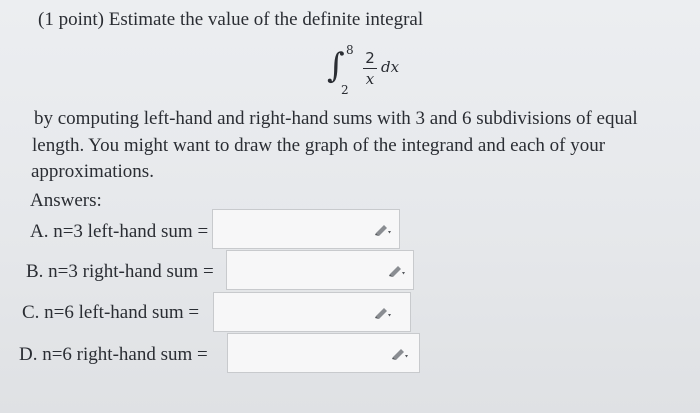 Image resolution: width=700 pixels, height=413 pixels. What do you see at coordinates (370, 58) in the screenshot?
I see `integrand-numerator: 2` at bounding box center [370, 58].